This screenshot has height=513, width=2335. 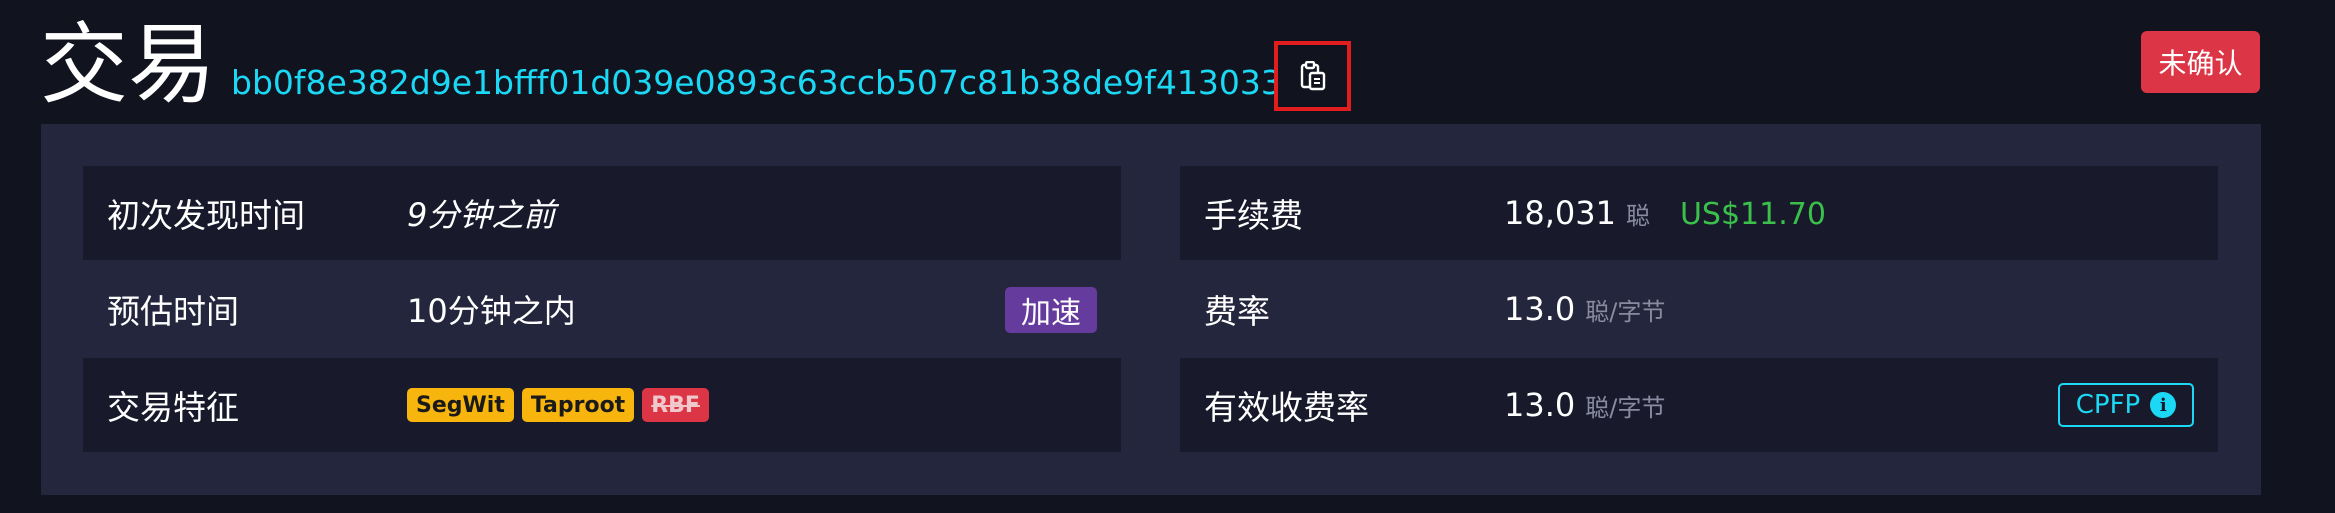 I want to click on rbf-tag: RBF, so click(x=675, y=405).